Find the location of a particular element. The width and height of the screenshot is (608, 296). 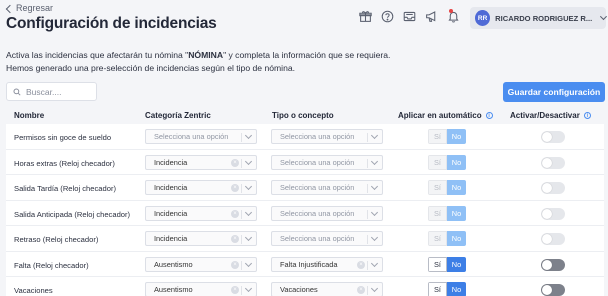

gift-icon is located at coordinates (365, 16).